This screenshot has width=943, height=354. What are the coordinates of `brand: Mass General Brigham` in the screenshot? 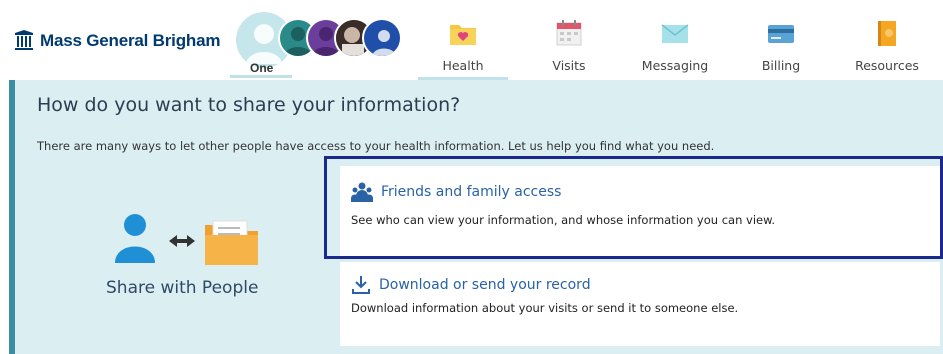 It's located at (117, 41).